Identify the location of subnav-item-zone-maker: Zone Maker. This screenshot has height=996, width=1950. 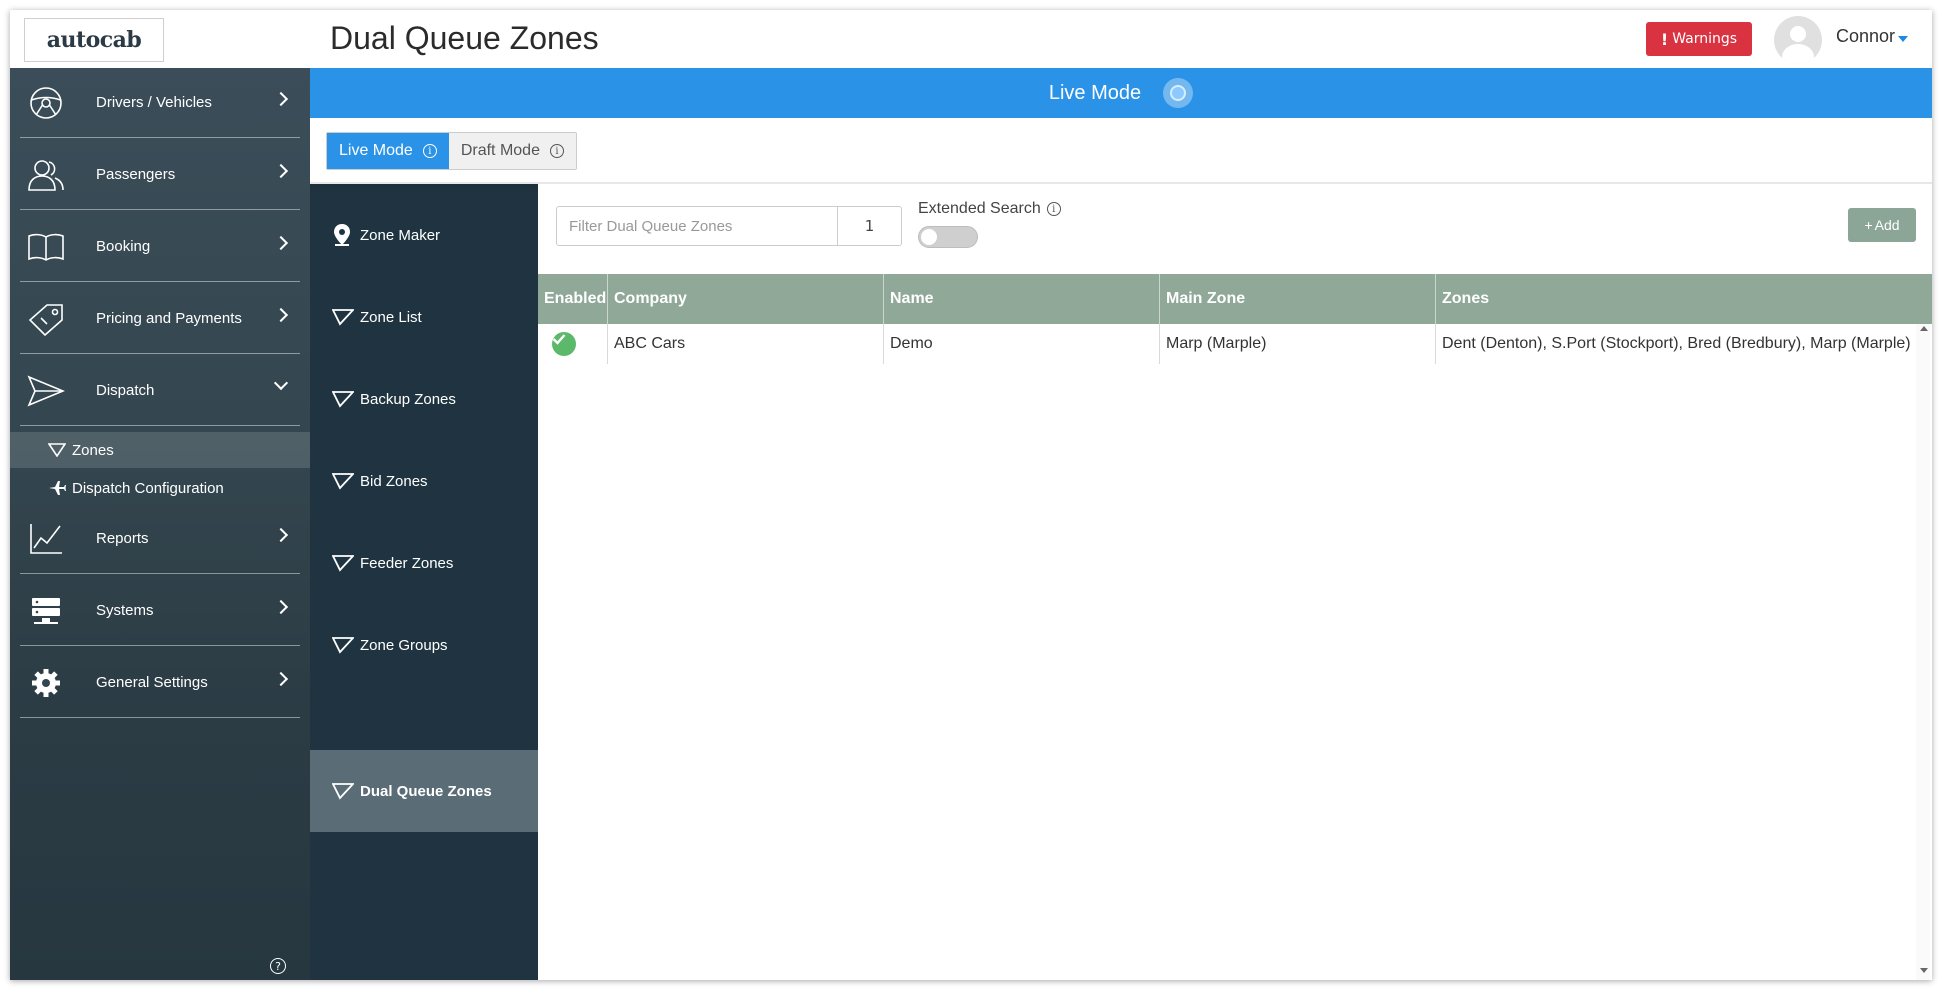
(424, 235).